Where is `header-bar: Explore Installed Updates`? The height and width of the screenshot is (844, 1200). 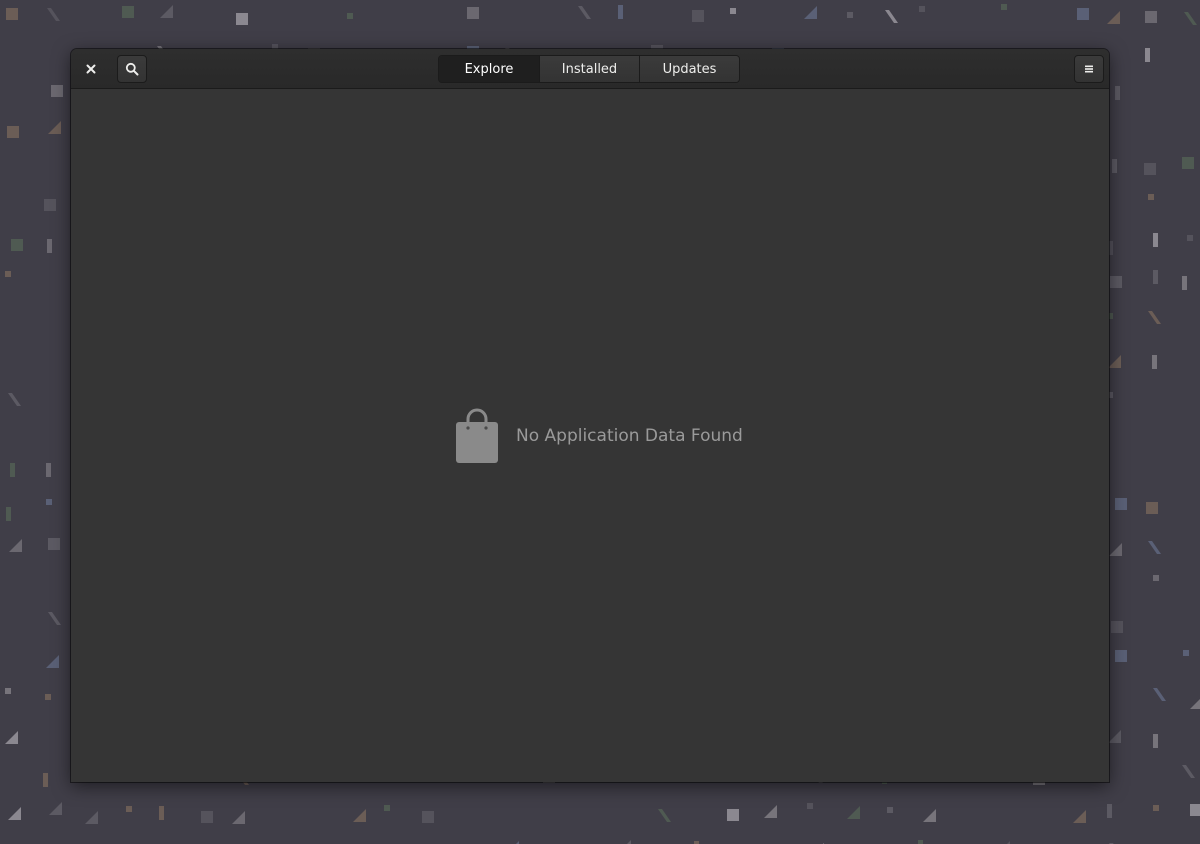
header-bar: Explore Installed Updates is located at coordinates (590, 69).